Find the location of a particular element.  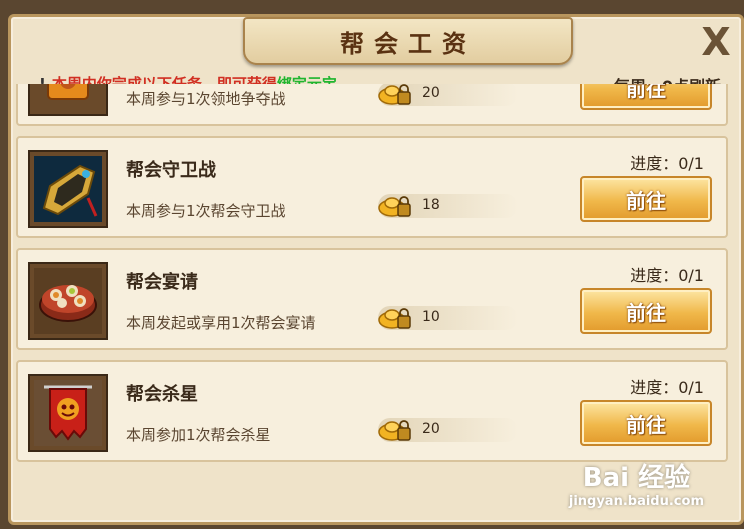

task-desc: 本周参与1次帮会守卫战 is located at coordinates (206, 211).